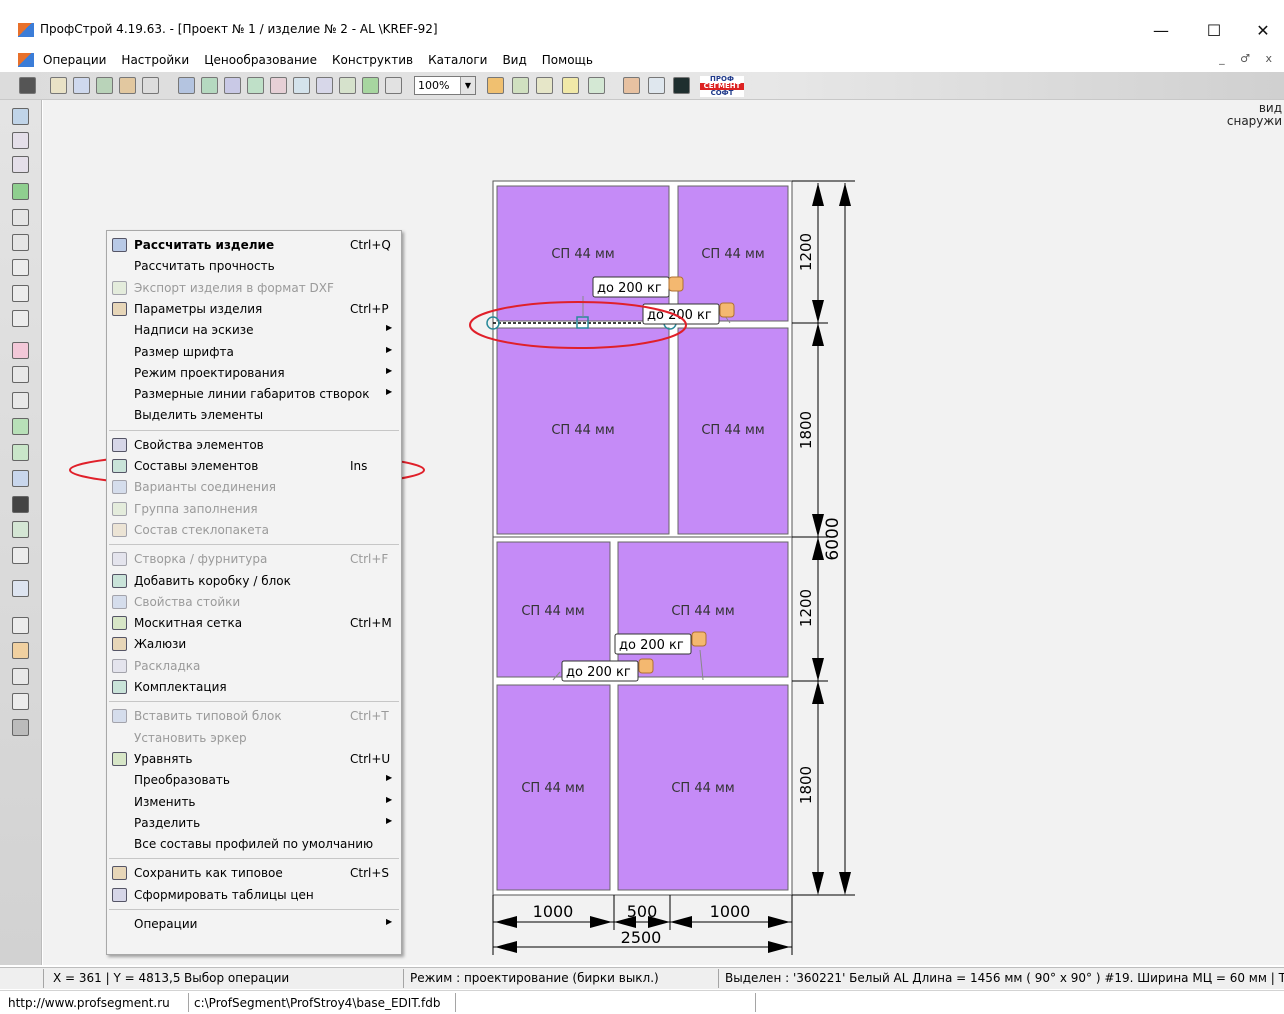 The image size is (1284, 1014). I want to click on menu-item: Сформировать таблицы цен, so click(254, 895).